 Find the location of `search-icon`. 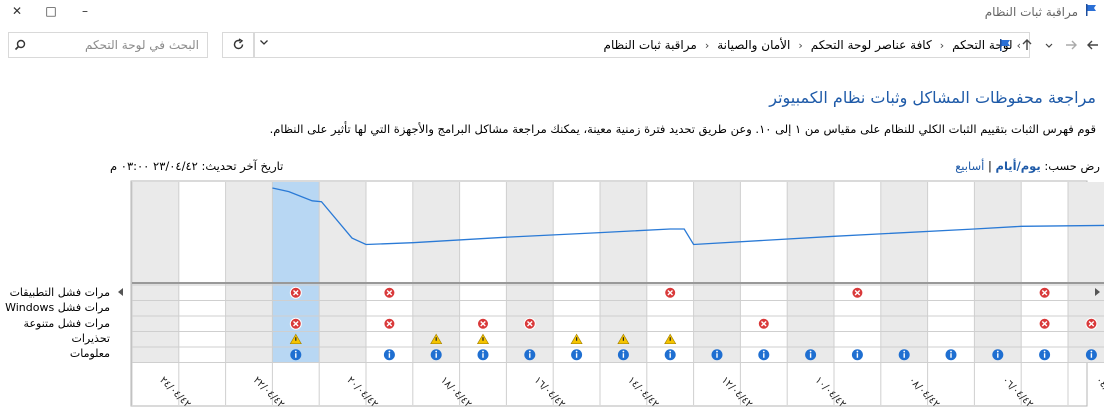

search-icon is located at coordinates (20, 45).